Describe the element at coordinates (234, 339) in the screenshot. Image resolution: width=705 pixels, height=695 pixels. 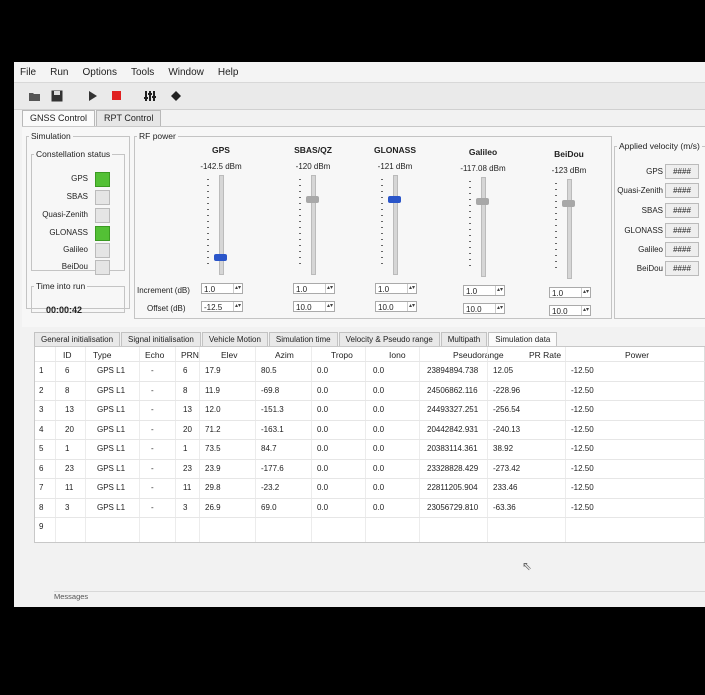
I see `tab-vehicle-motion: Vehicle Motion` at that location.